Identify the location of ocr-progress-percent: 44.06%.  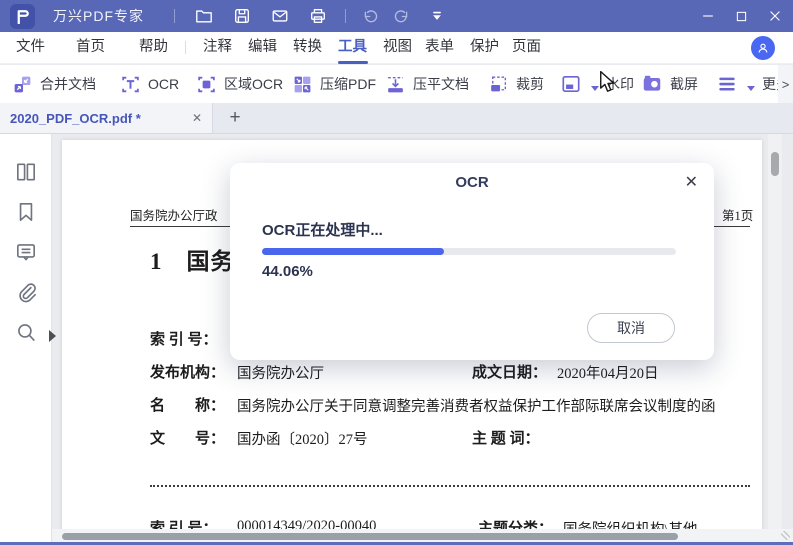
(287, 271).